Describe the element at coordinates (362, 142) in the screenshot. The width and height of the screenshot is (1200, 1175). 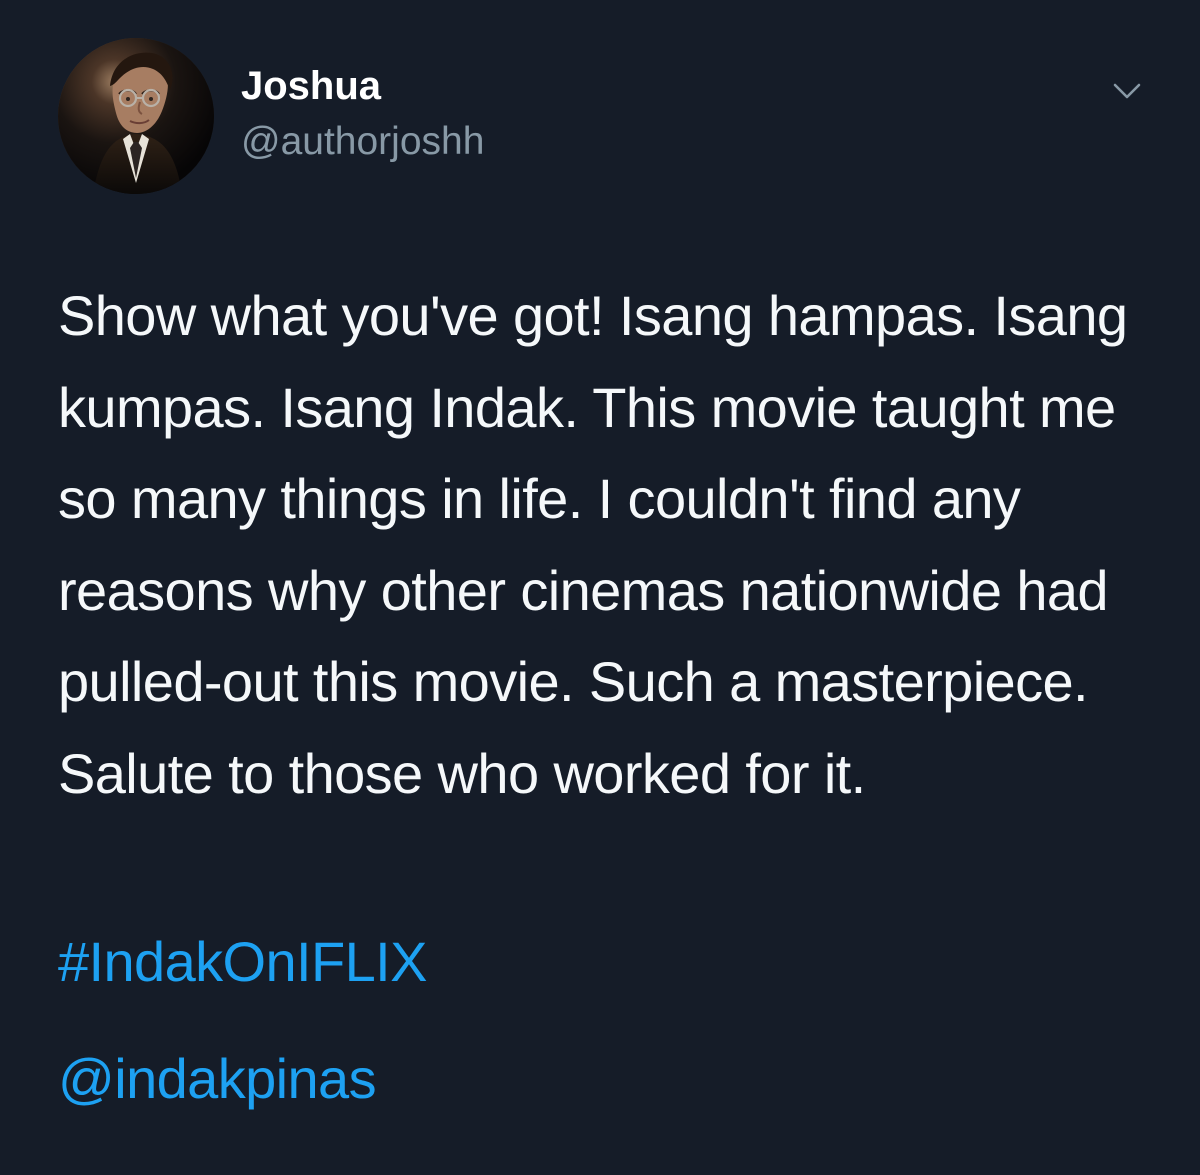
I see `author-username: @authorjoshh` at that location.